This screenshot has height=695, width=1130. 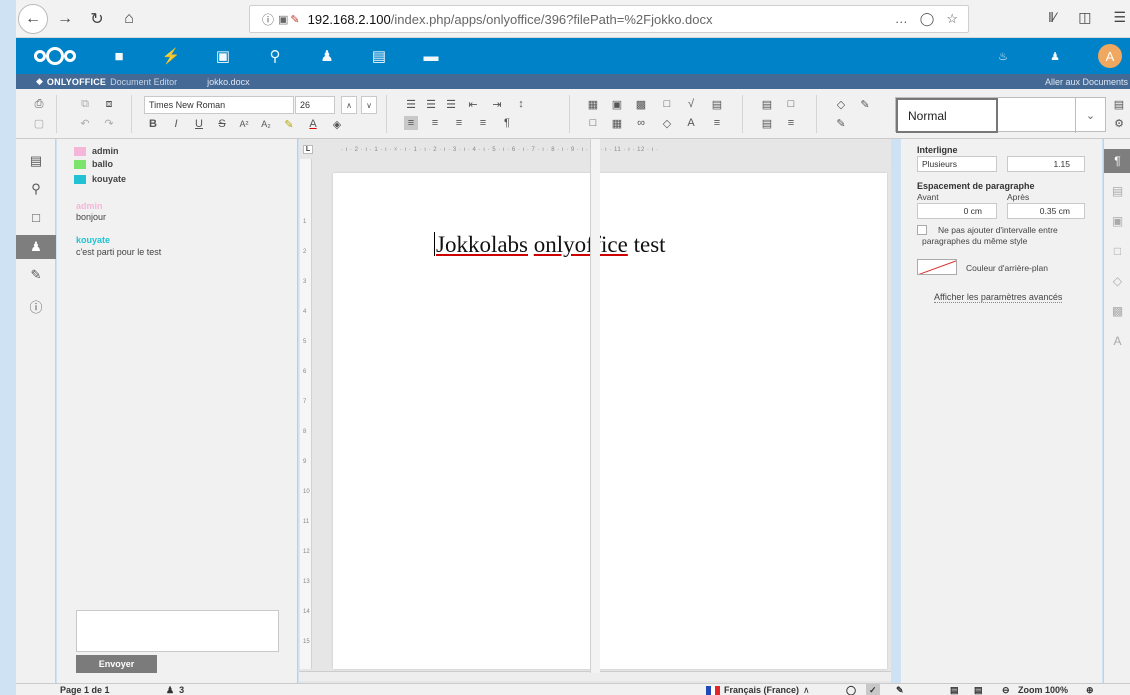 What do you see at coordinates (1119, 123) in the screenshot?
I see `gear-icon: ⚙` at bounding box center [1119, 123].